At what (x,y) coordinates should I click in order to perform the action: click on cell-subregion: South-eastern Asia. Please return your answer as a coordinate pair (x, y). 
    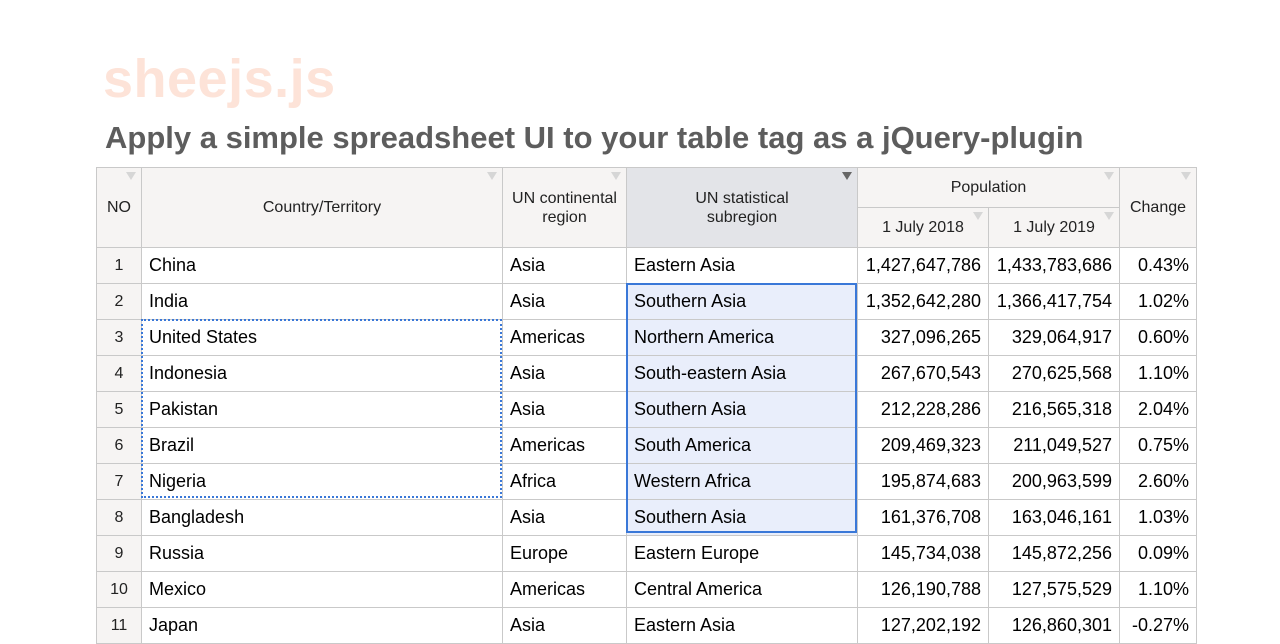
    Looking at the image, I should click on (742, 373).